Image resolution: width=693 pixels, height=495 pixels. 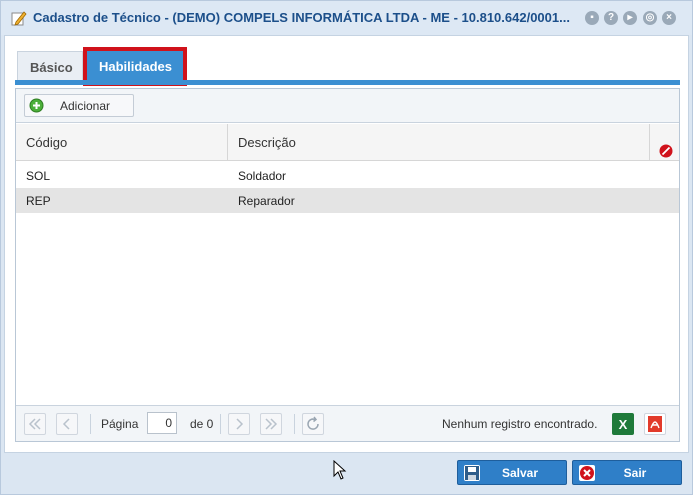 What do you see at coordinates (635, 473) in the screenshot?
I see `exit-button-label: Sair` at bounding box center [635, 473].